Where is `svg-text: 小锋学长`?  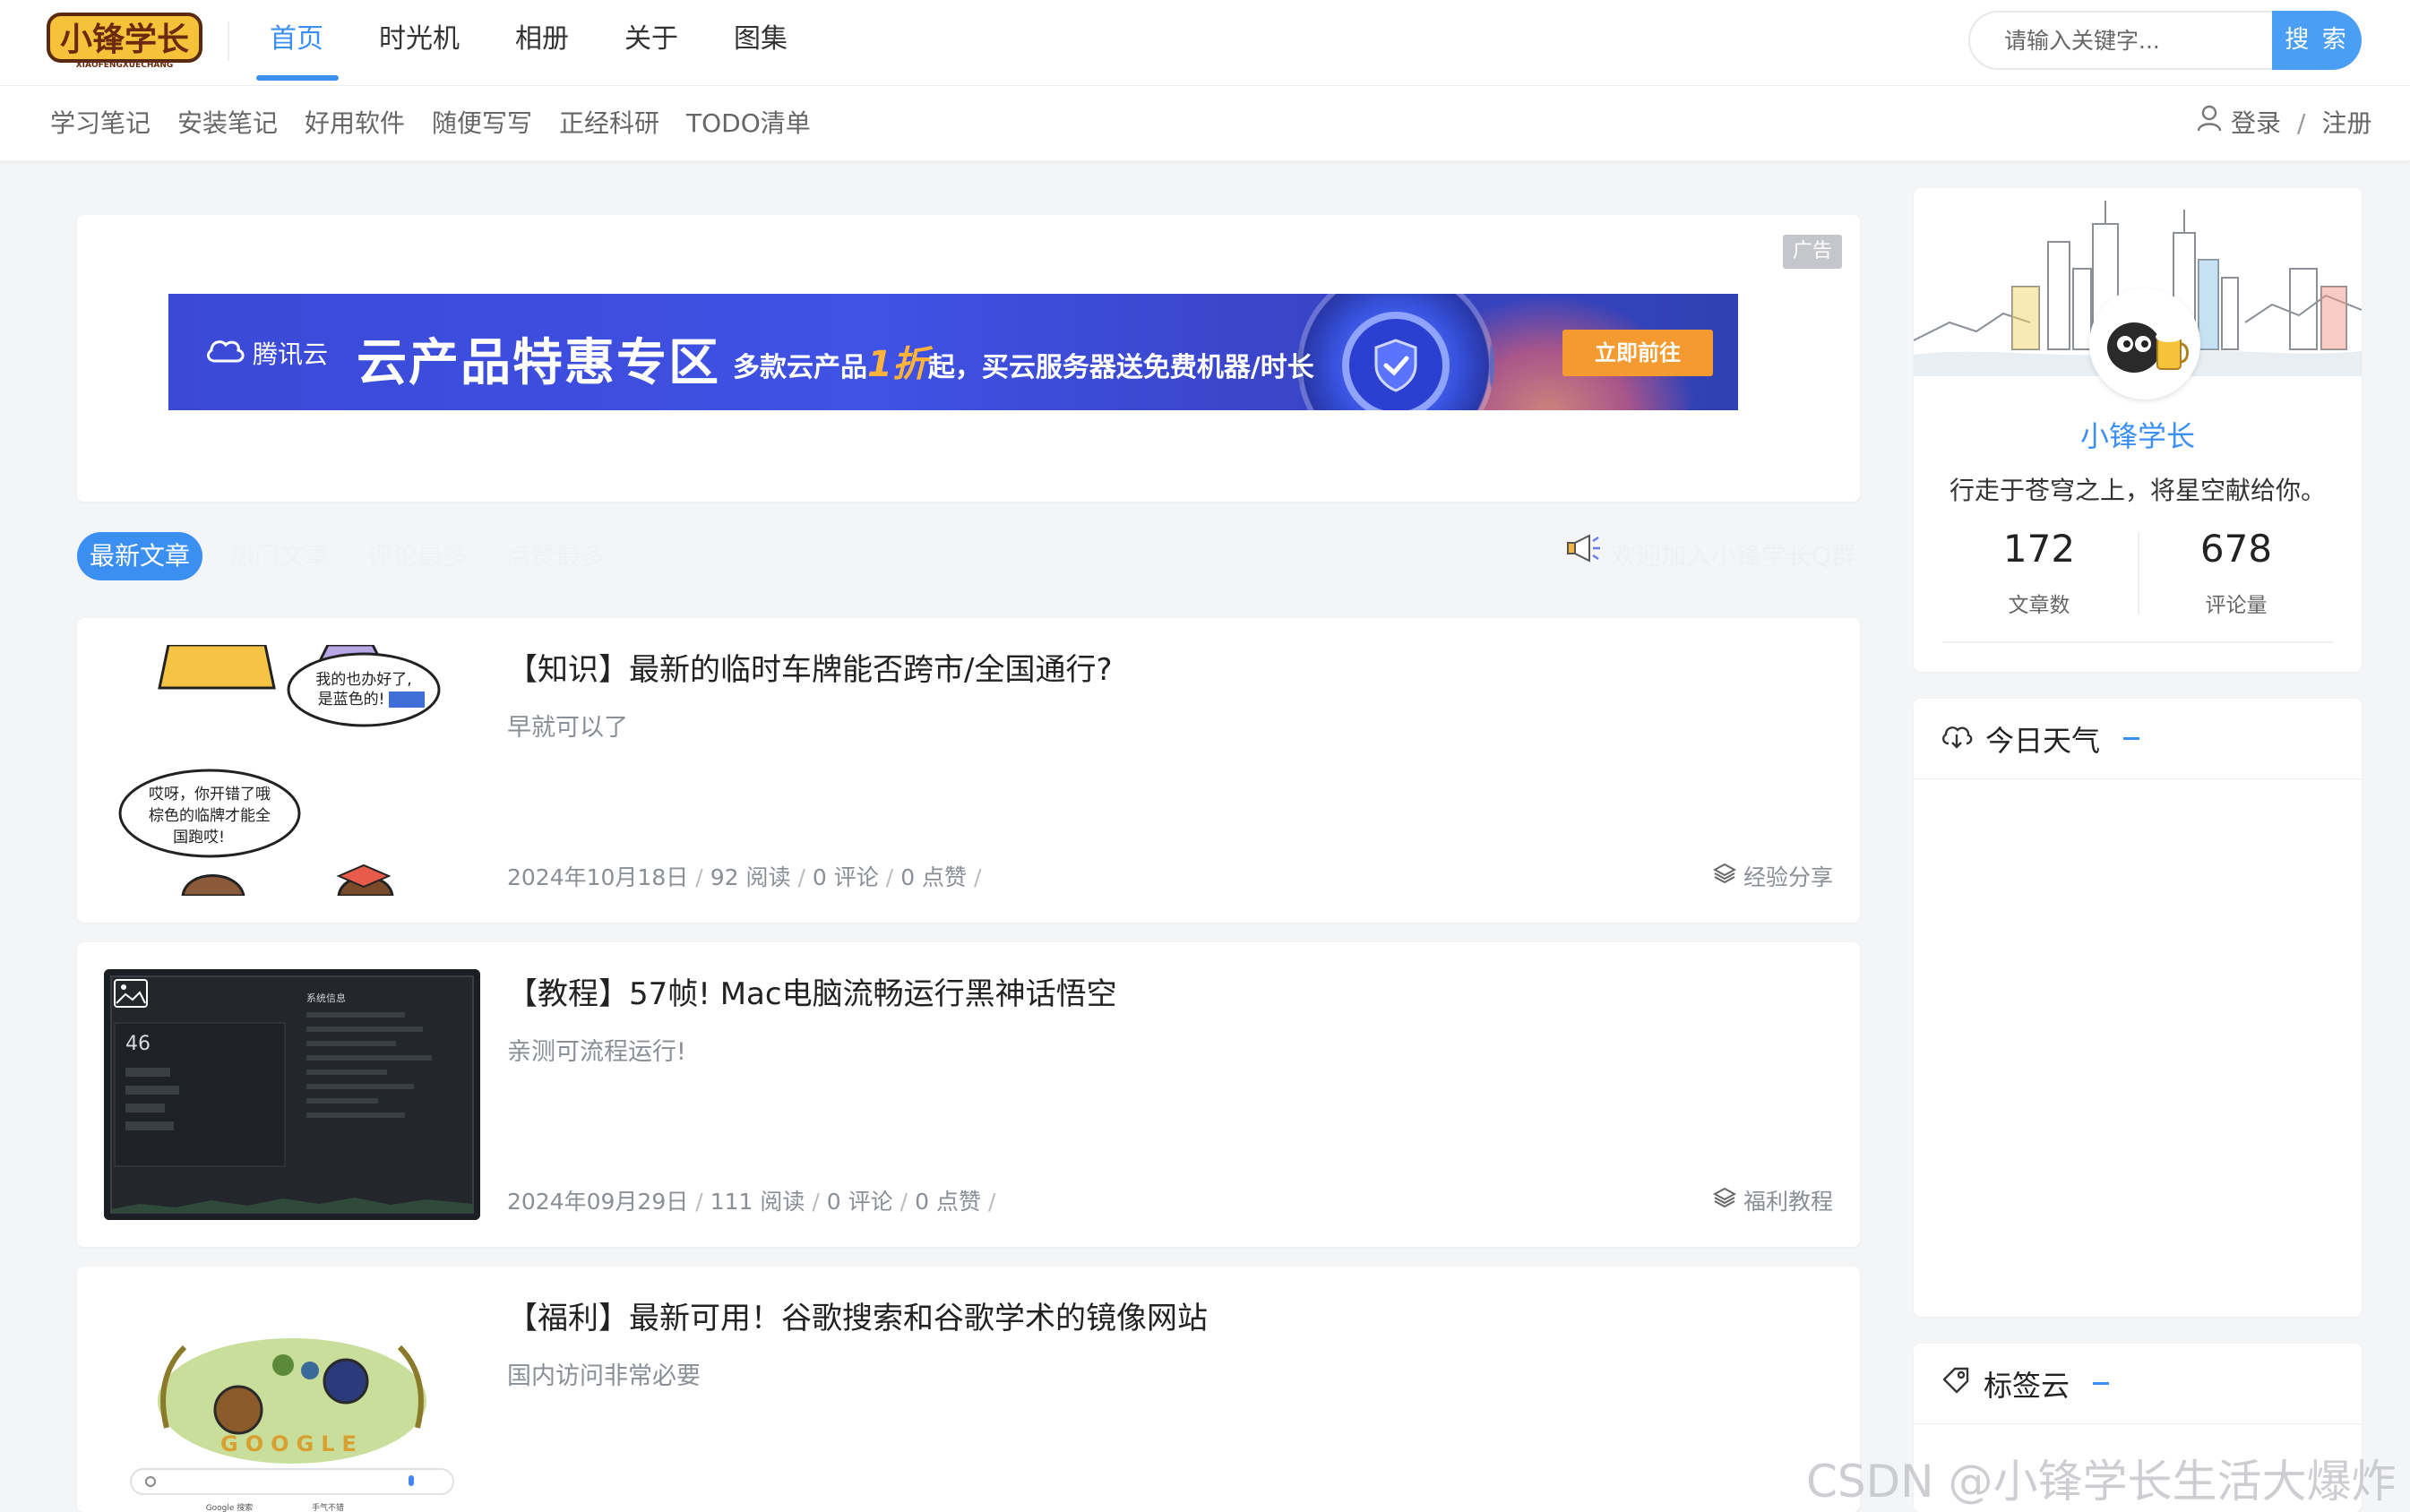 svg-text: 小锋学长 is located at coordinates (124, 40).